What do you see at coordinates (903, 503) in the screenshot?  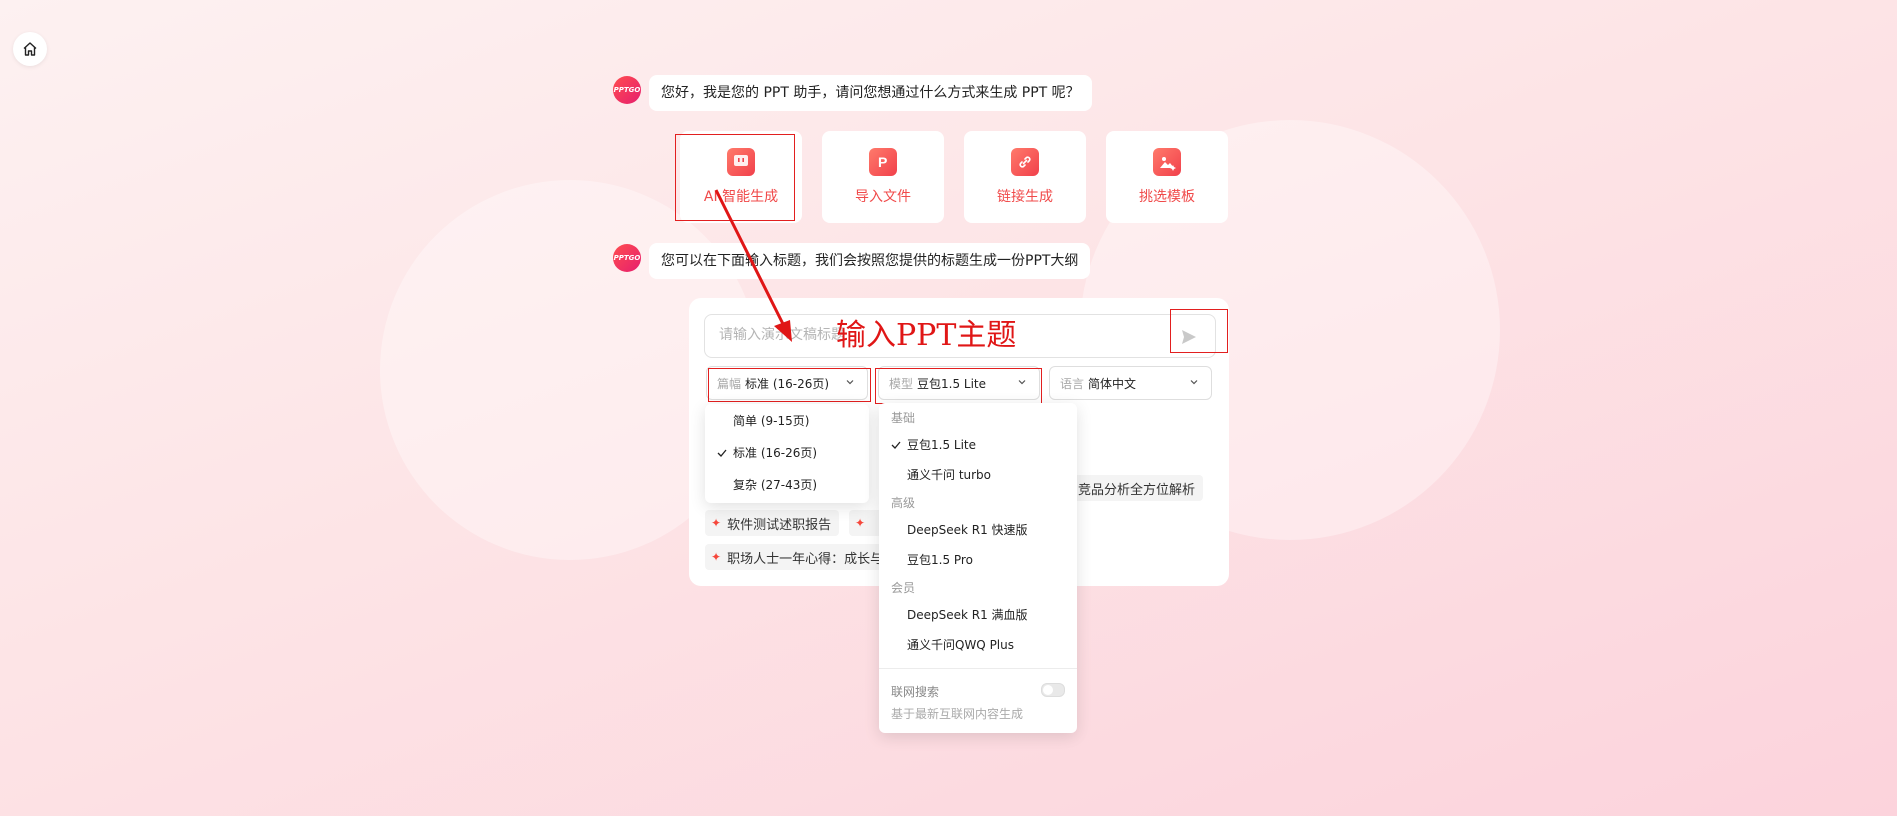 I see `model-group-label: 高级` at bounding box center [903, 503].